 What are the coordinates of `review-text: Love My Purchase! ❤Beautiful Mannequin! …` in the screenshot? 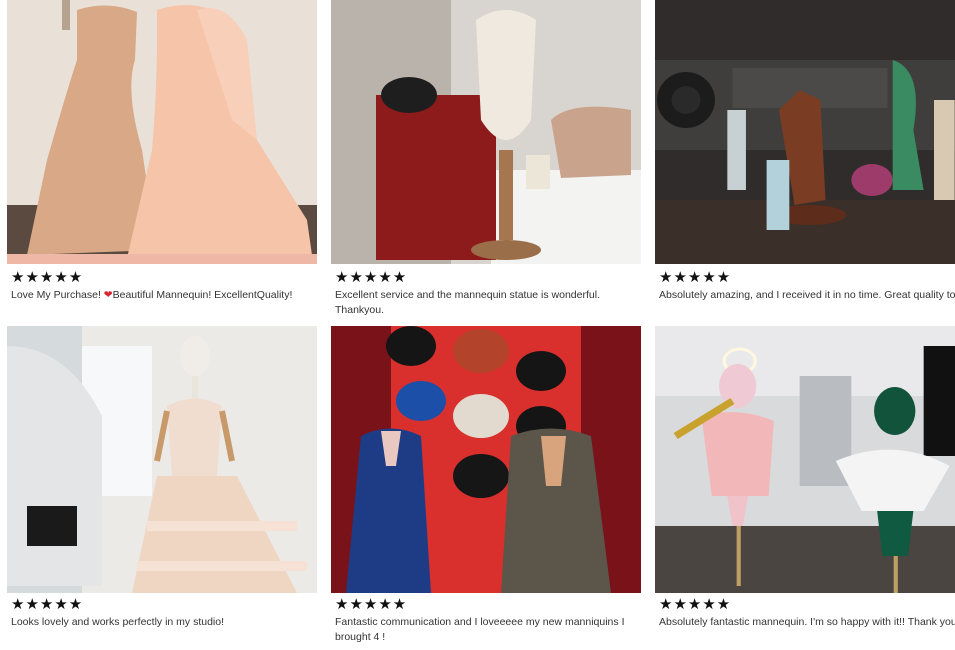 It's located at (164, 295).